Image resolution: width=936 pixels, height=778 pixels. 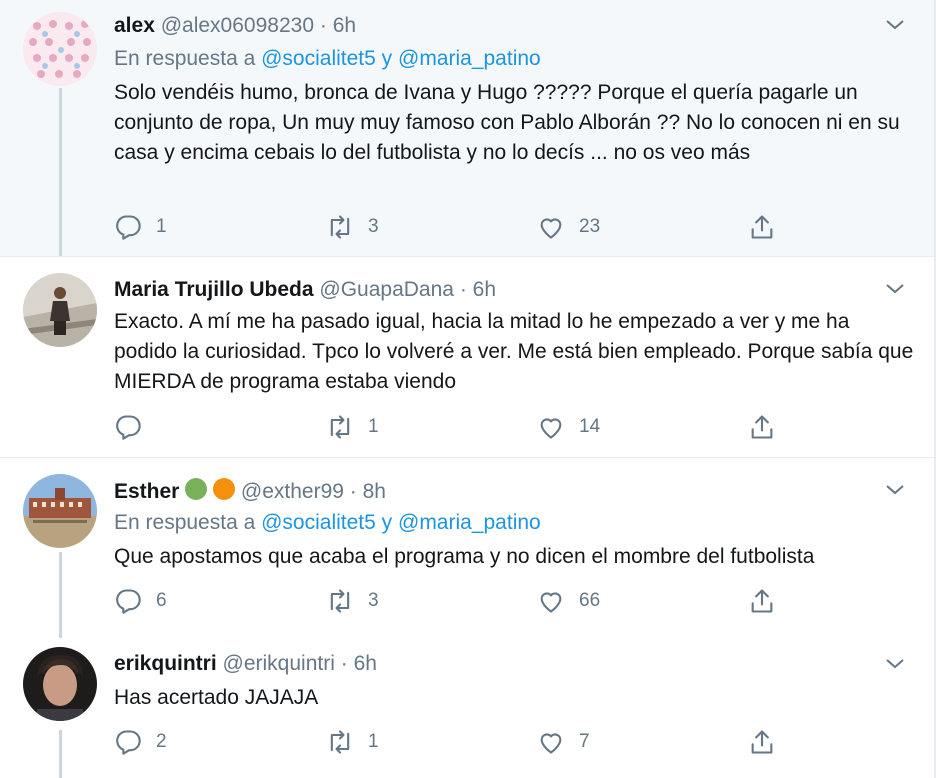 What do you see at coordinates (165, 663) in the screenshot?
I see `author-name: erikquintri` at bounding box center [165, 663].